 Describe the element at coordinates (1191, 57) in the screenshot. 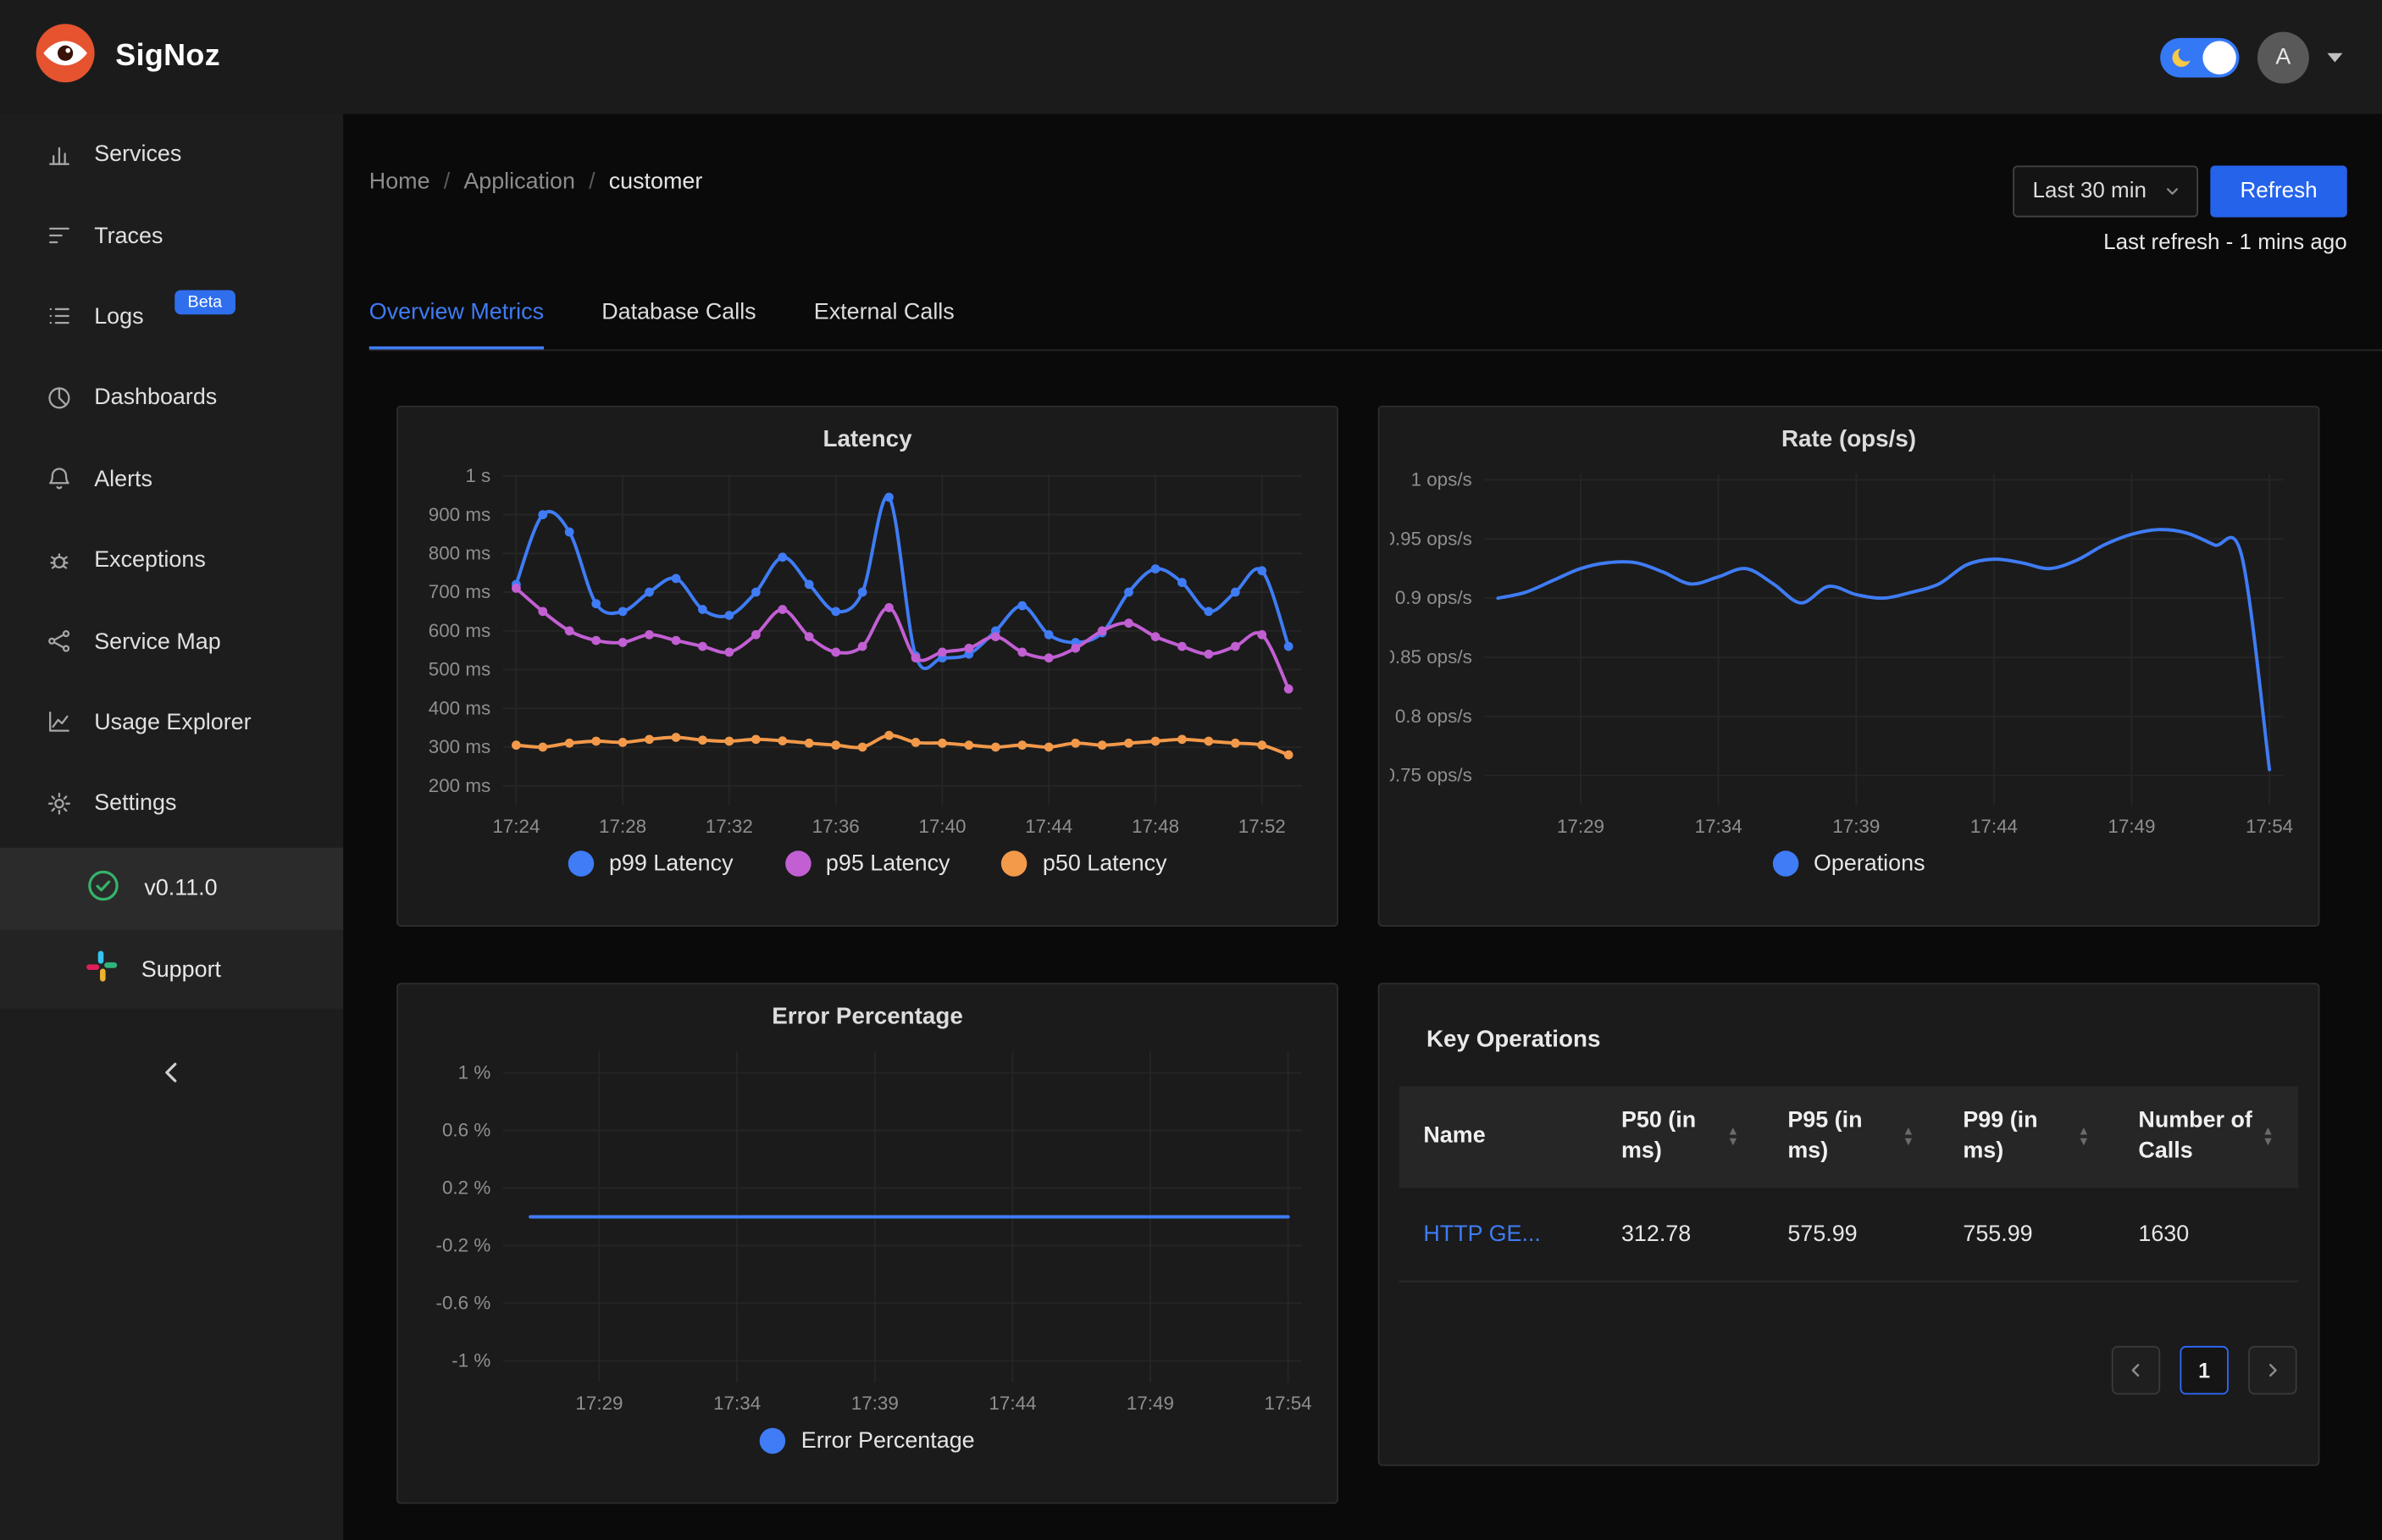

I see `top-header: SigNoz A` at that location.